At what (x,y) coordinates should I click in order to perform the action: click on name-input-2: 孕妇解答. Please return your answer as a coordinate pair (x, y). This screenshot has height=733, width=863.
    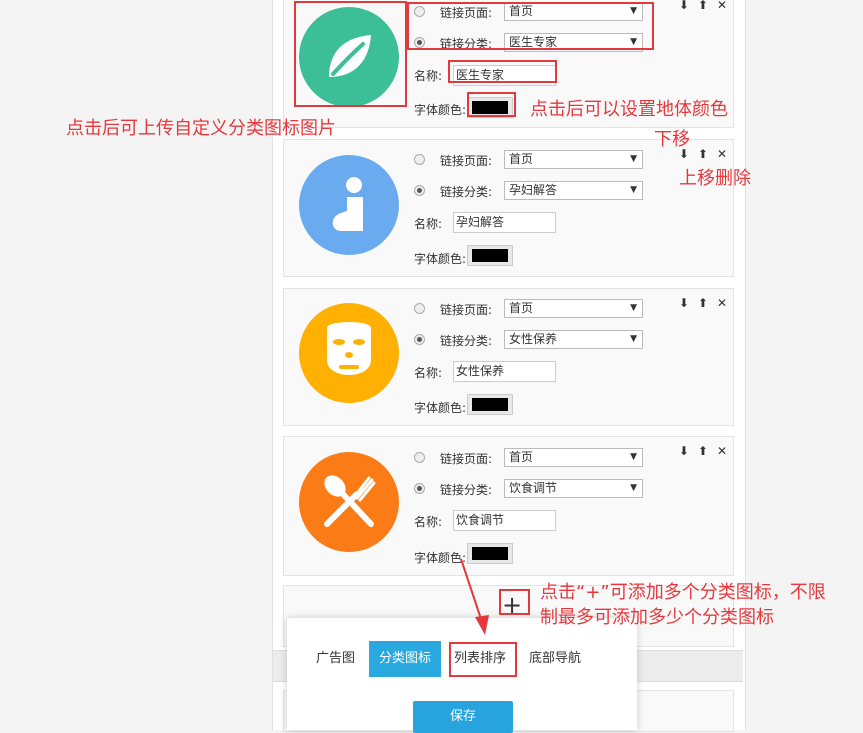
    Looking at the image, I should click on (504, 222).